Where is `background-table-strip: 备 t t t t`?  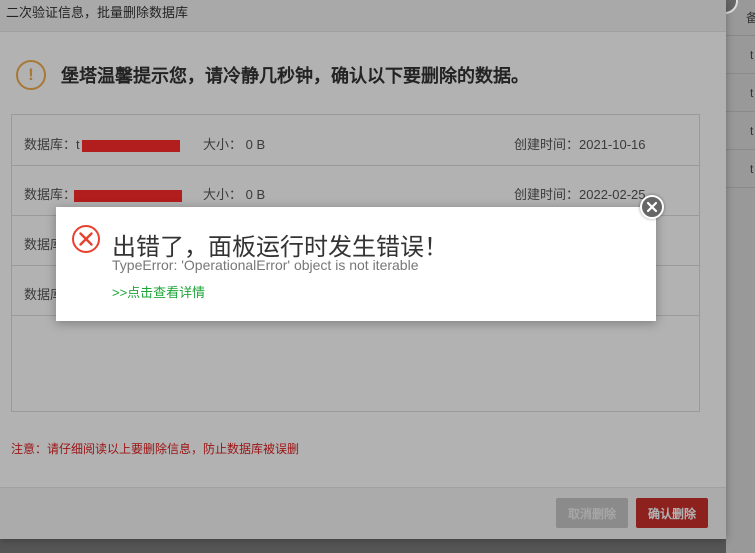
background-table-strip: 备 t t t t is located at coordinates (740, 276).